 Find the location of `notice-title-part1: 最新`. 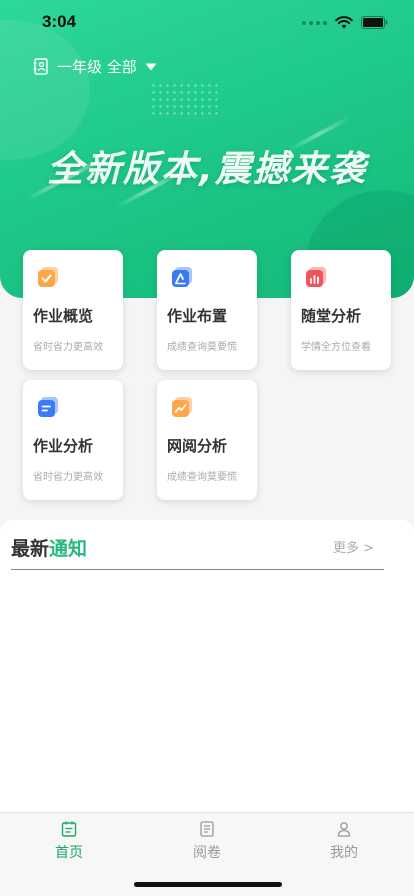

notice-title-part1: 最新 is located at coordinates (30, 549).